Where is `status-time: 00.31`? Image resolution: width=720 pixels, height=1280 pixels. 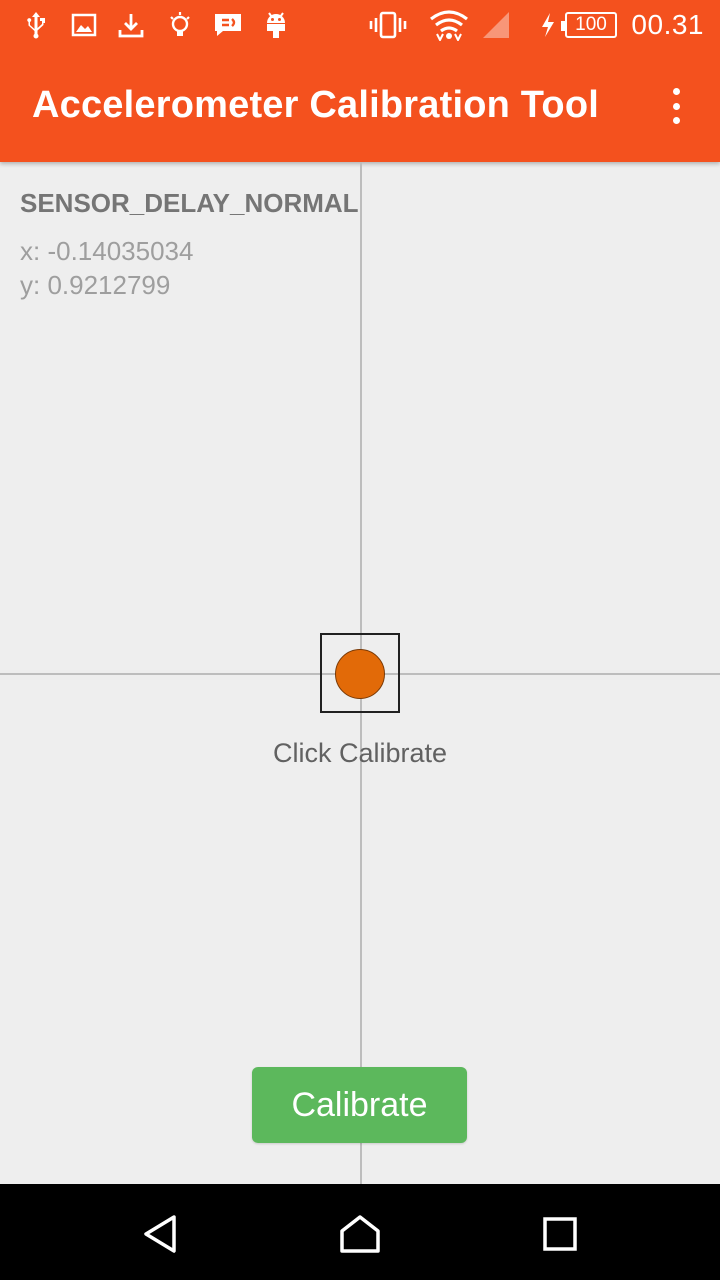 status-time: 00.31 is located at coordinates (667, 24).